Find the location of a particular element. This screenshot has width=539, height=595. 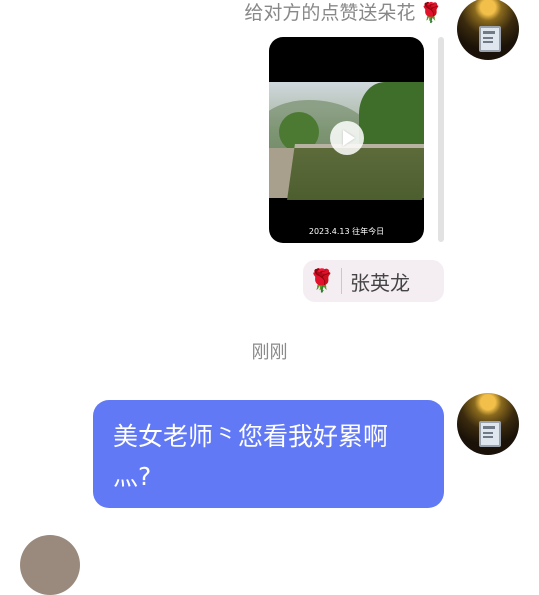

tag-name: 张英龙 is located at coordinates (380, 282).